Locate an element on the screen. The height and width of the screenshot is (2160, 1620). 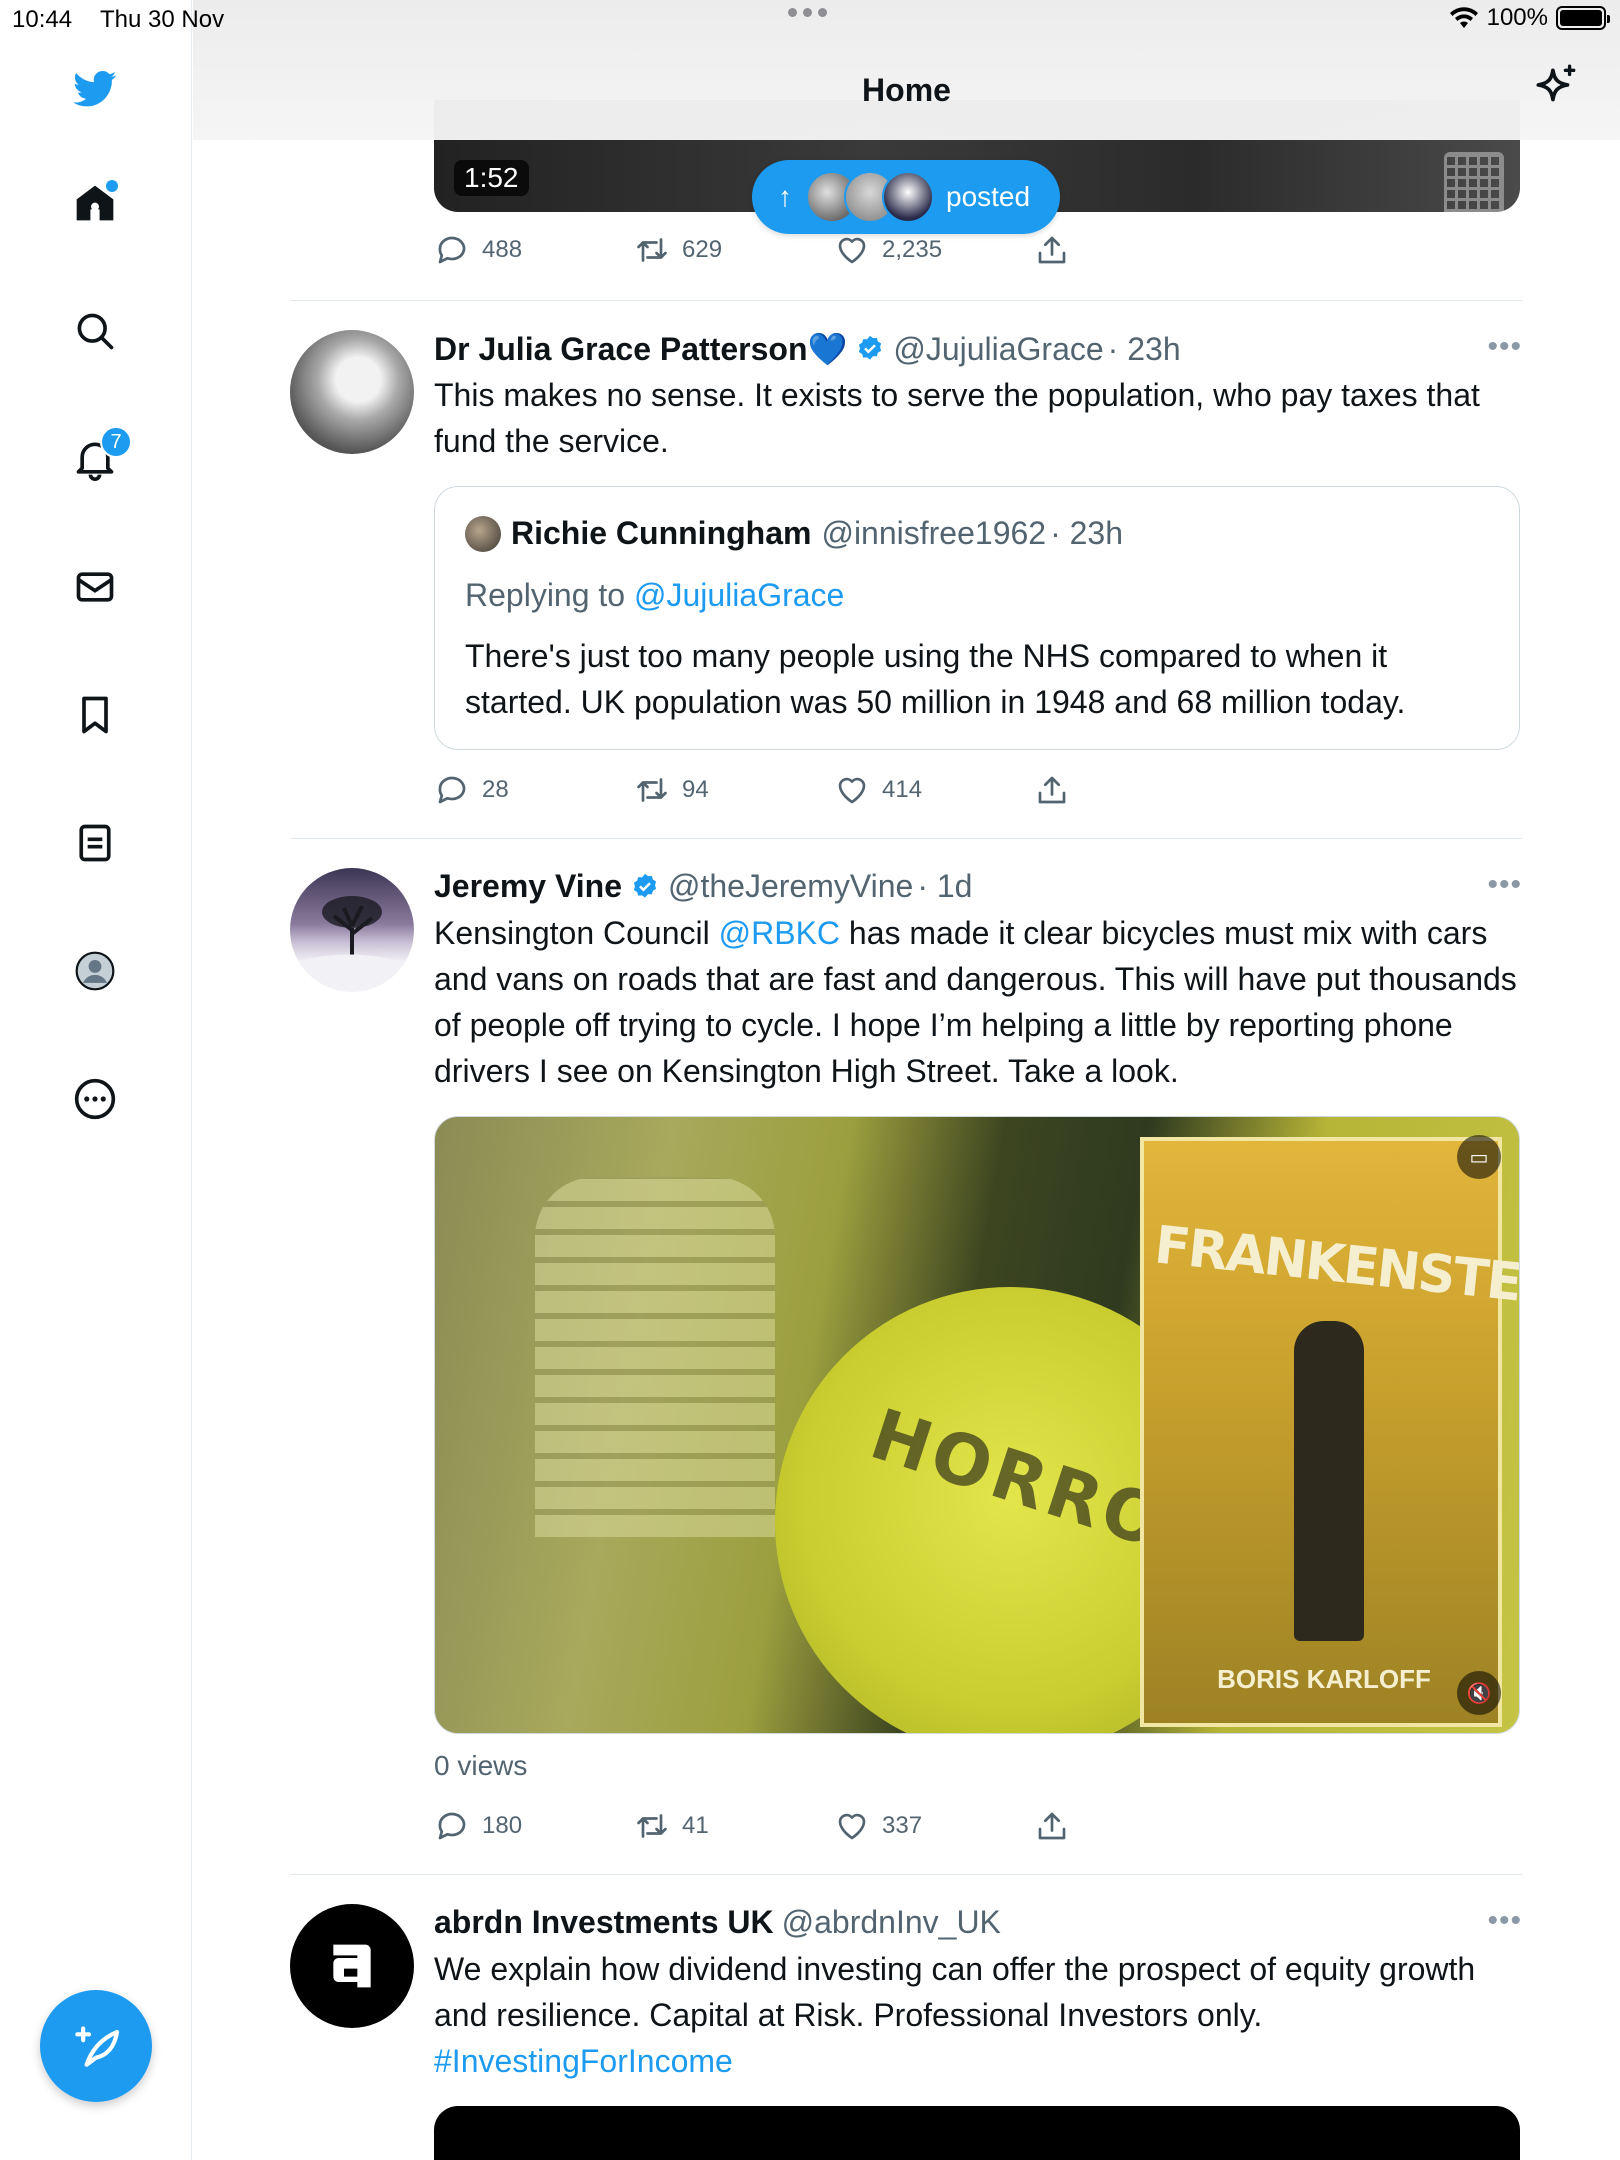
posted-label: posted is located at coordinates (988, 196).